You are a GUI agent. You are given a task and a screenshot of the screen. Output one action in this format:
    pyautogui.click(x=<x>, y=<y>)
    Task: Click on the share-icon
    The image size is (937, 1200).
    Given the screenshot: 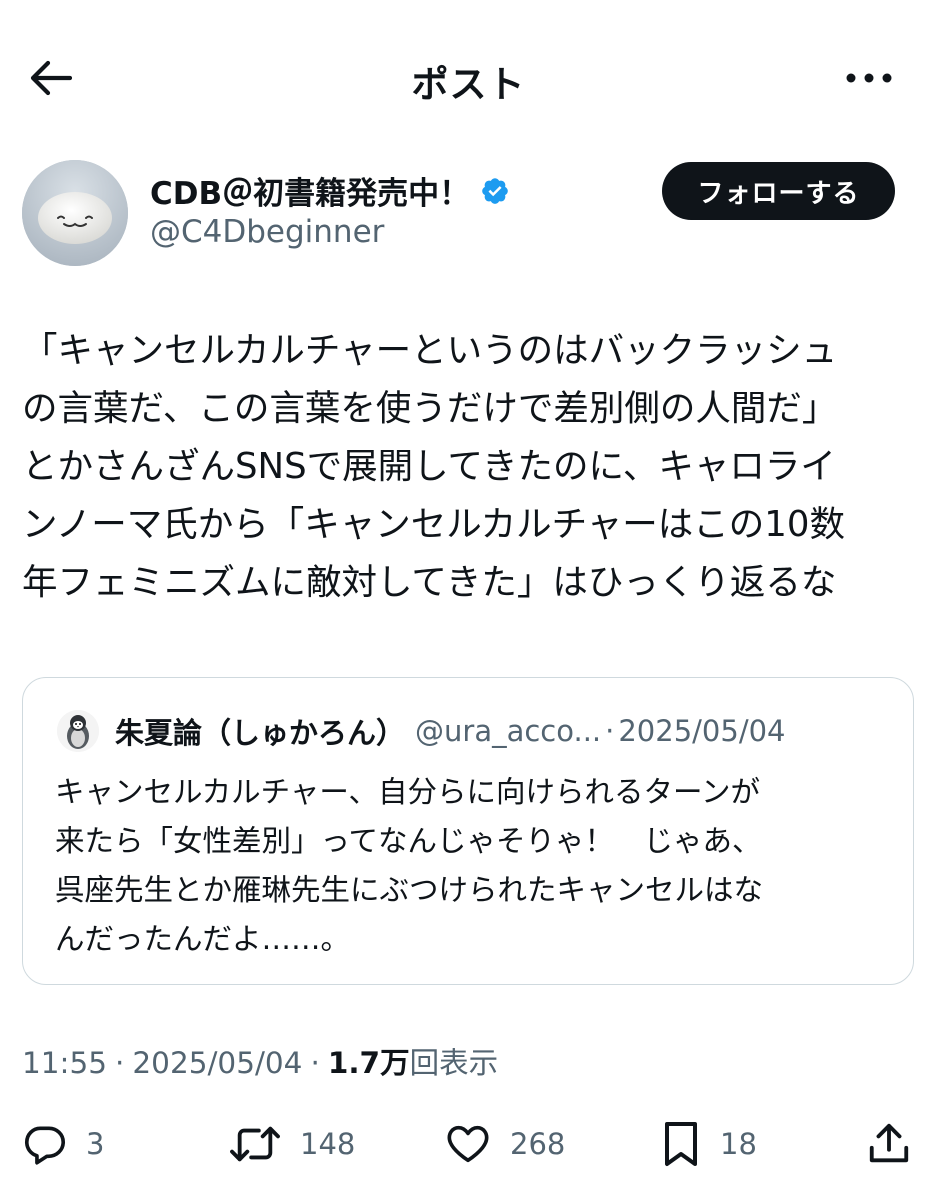 What is the action you would take?
    pyautogui.click(x=889, y=1143)
    